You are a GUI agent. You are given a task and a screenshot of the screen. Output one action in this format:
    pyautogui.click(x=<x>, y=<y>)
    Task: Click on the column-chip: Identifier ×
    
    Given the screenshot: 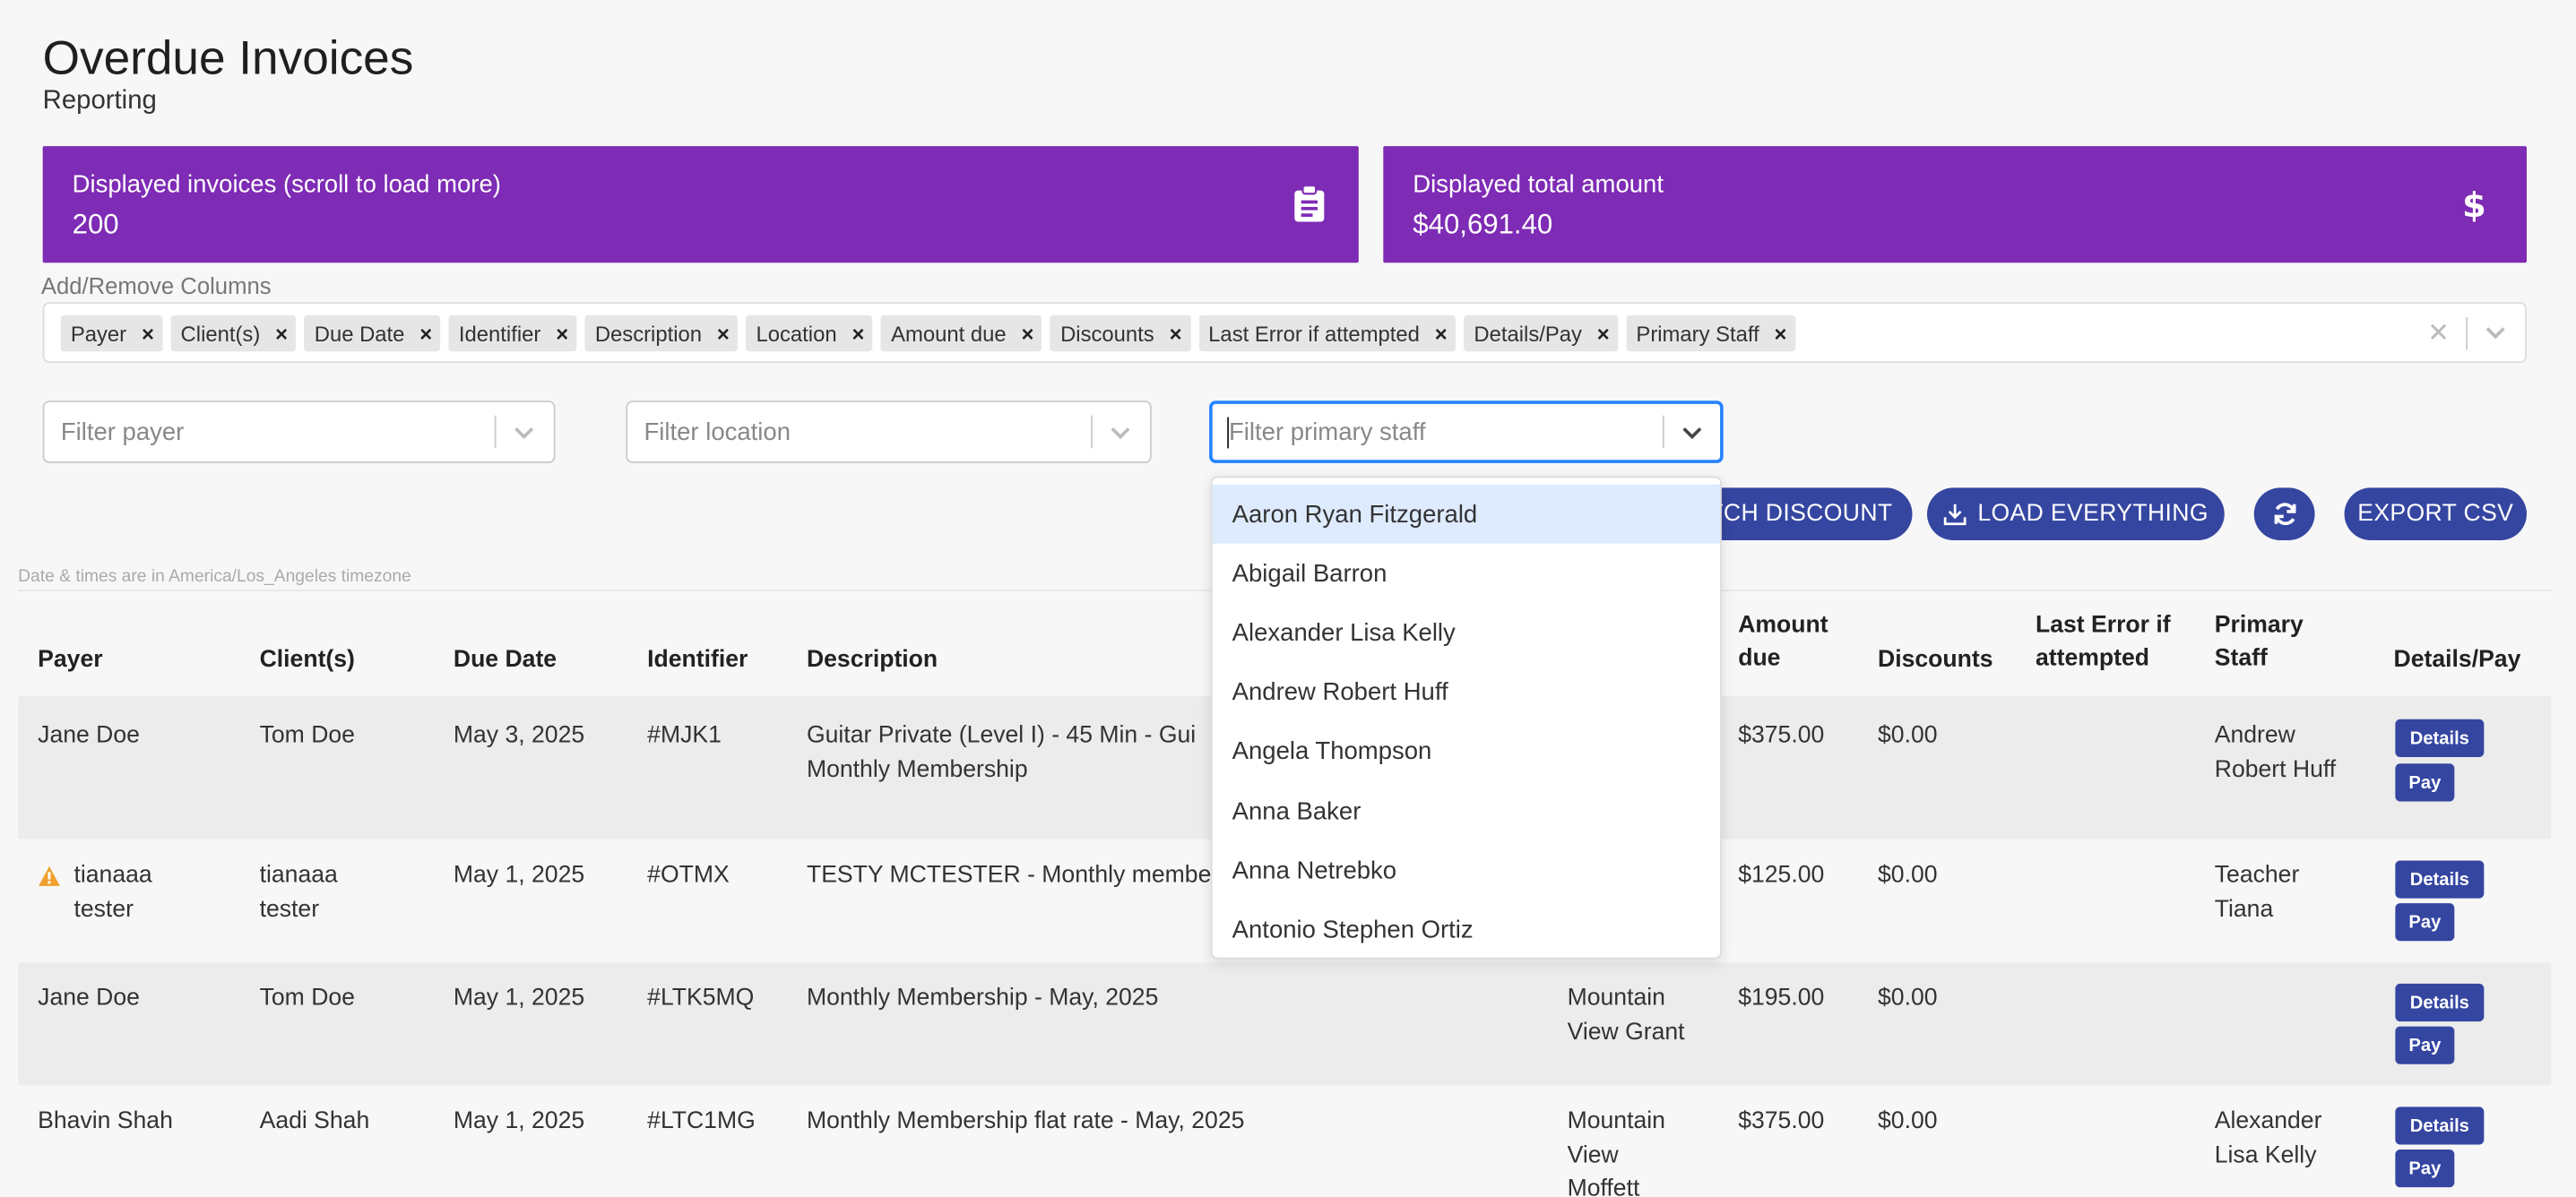 What is the action you would take?
    pyautogui.click(x=512, y=333)
    